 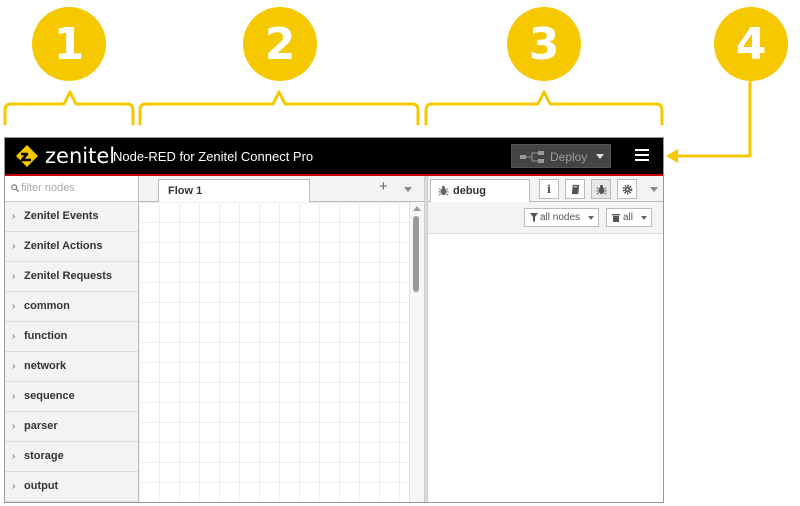 I want to click on palette-category: › parser, so click(x=71, y=427).